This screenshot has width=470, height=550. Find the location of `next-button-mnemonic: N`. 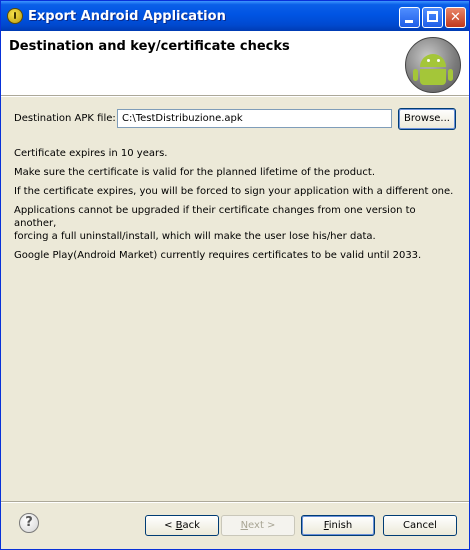

next-button-mnemonic: N is located at coordinates (244, 525).